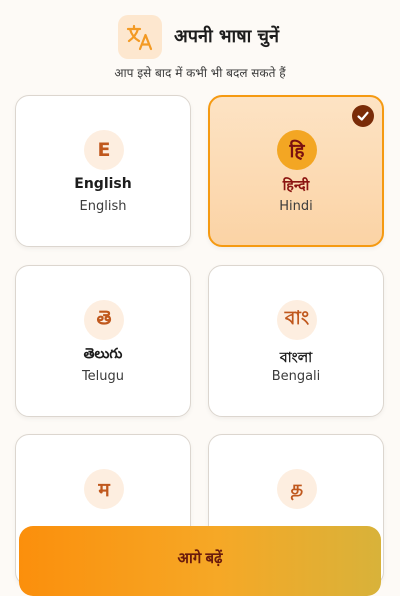 This screenshot has width=400, height=596. Describe the element at coordinates (200, 73) in the screenshot. I see `page-subtitle: आप इसे बाद में कभी भी बदल सकते हैं` at that location.